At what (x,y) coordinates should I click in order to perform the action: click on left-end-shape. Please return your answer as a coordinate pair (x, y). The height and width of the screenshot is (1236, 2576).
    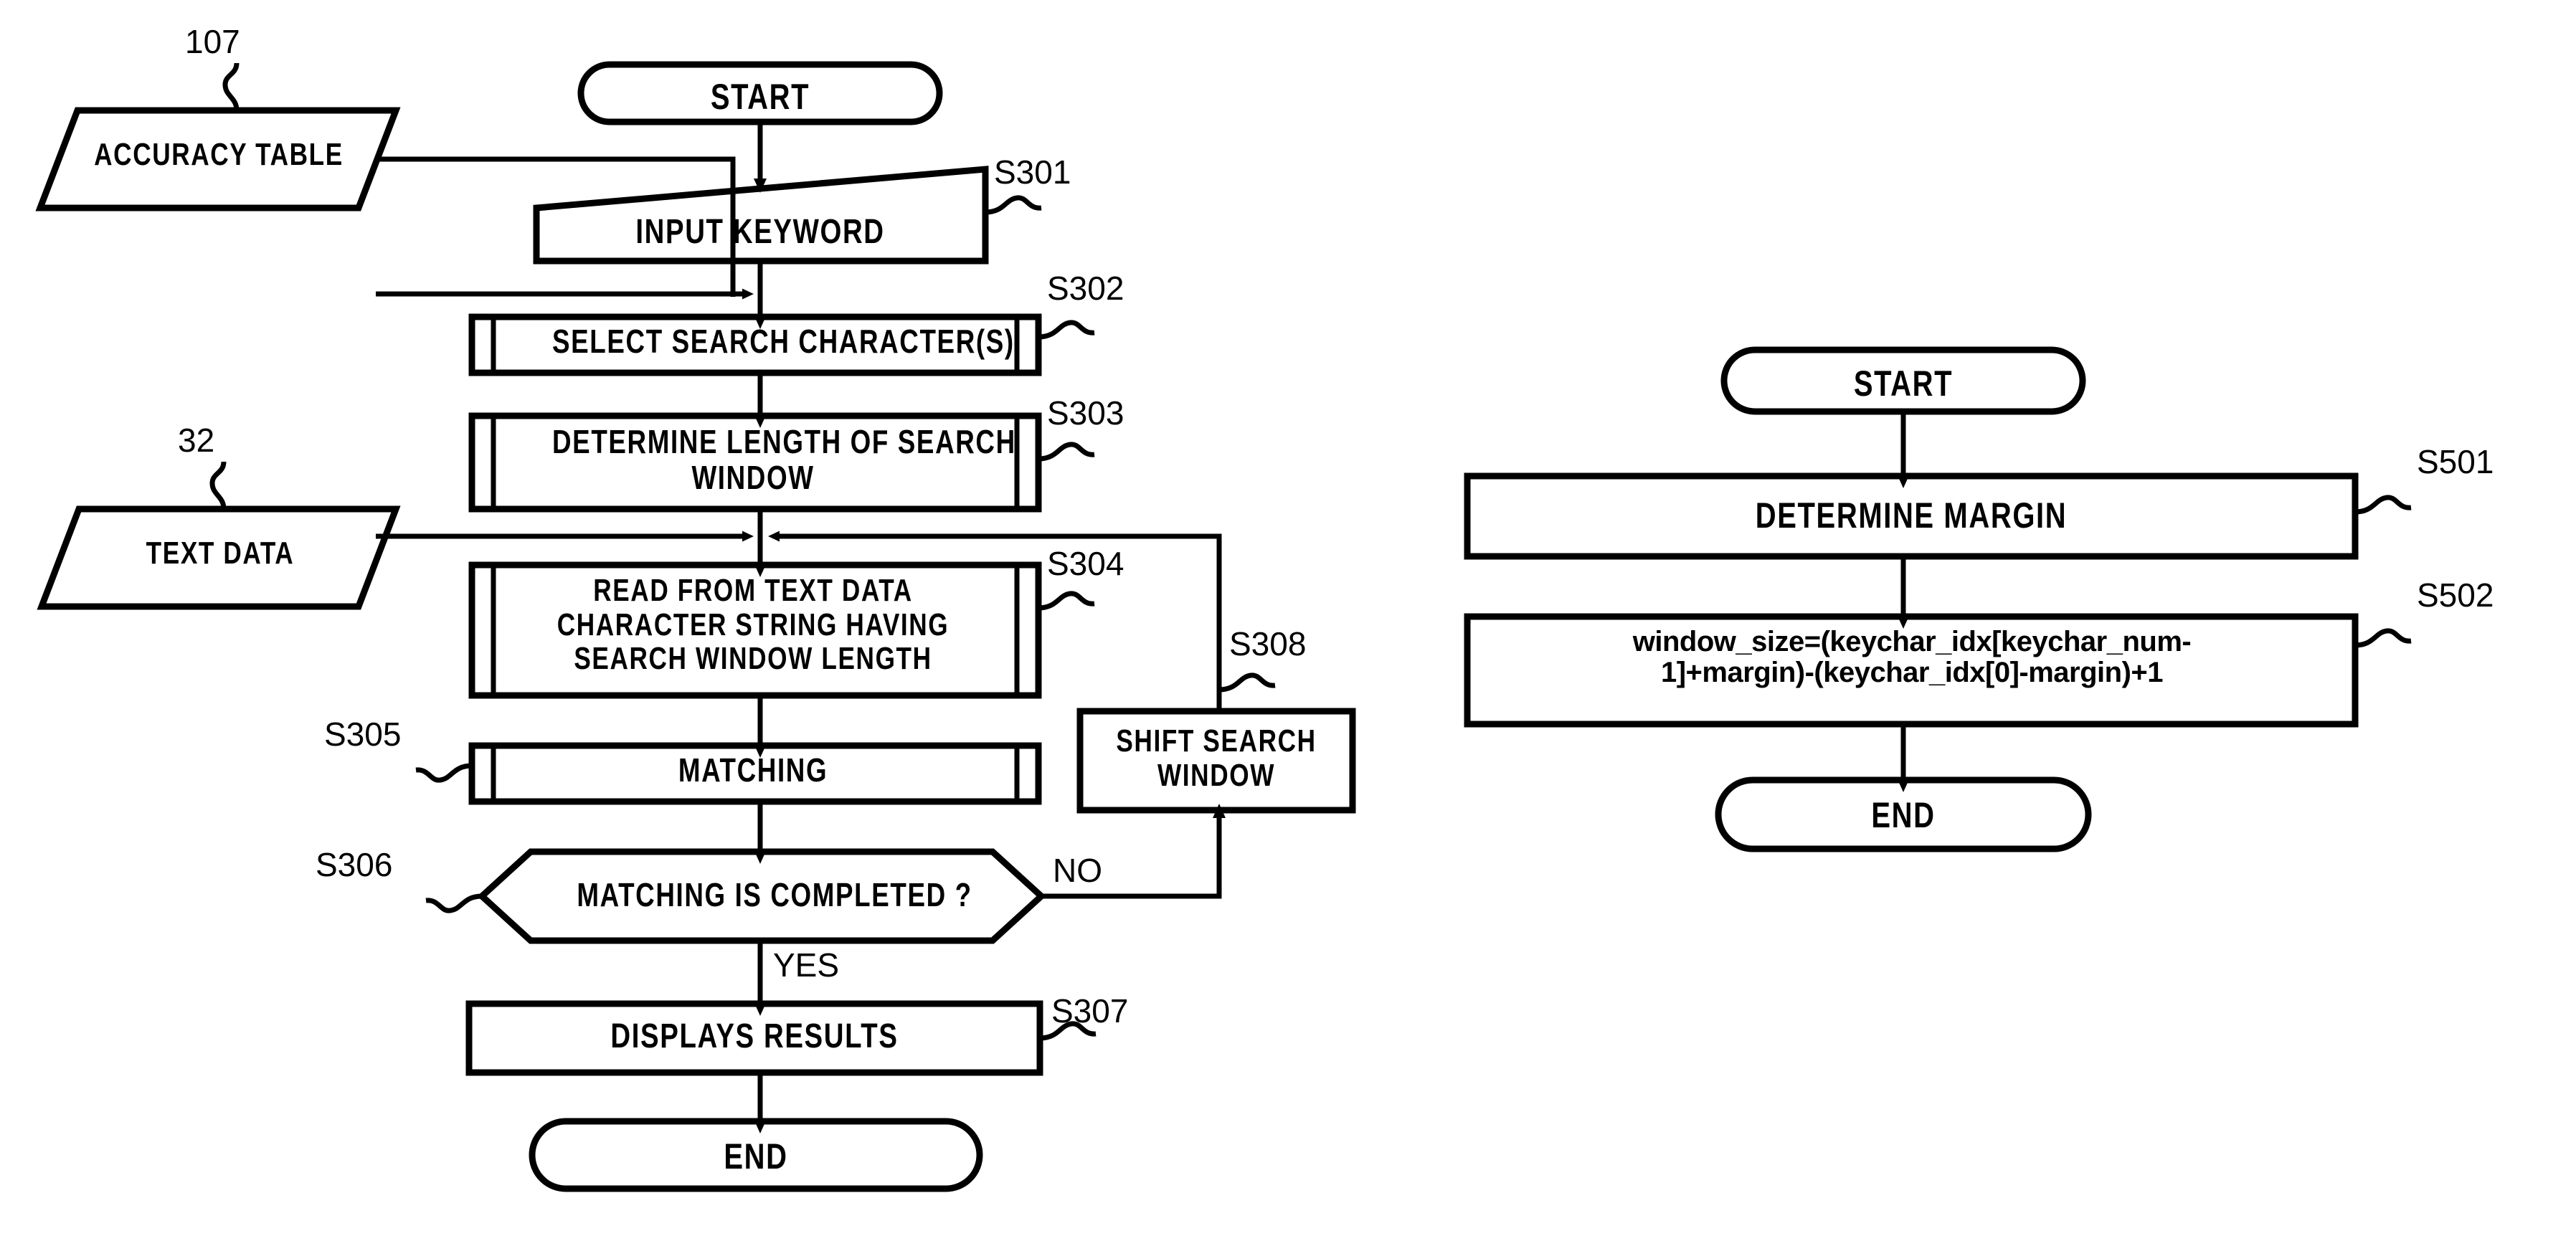
    Looking at the image, I should click on (756, 1155).